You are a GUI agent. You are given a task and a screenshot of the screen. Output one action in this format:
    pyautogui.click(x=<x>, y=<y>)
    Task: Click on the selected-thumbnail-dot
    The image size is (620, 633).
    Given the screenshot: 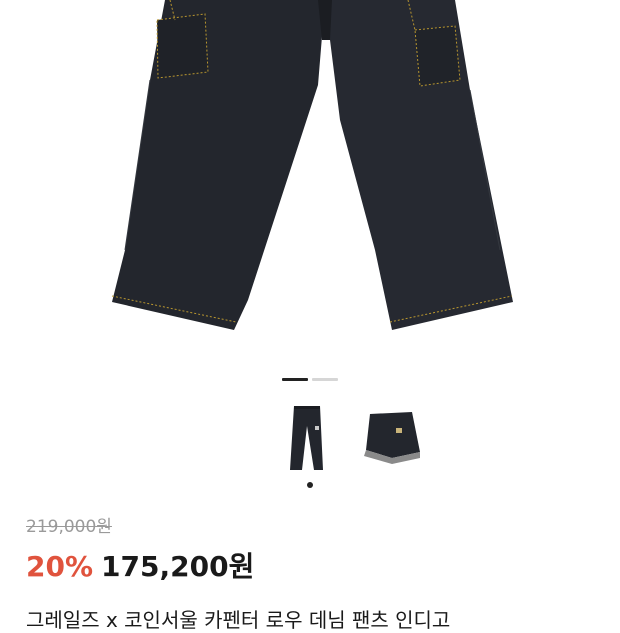 What is the action you would take?
    pyautogui.click(x=310, y=485)
    